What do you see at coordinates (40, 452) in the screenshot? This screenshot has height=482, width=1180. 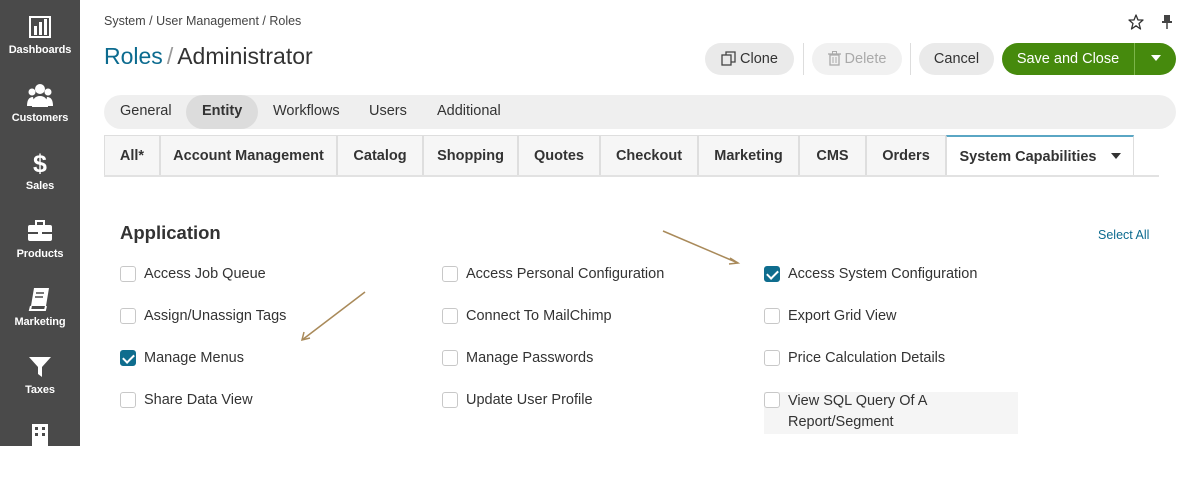 I see `nav-item-building` at bounding box center [40, 452].